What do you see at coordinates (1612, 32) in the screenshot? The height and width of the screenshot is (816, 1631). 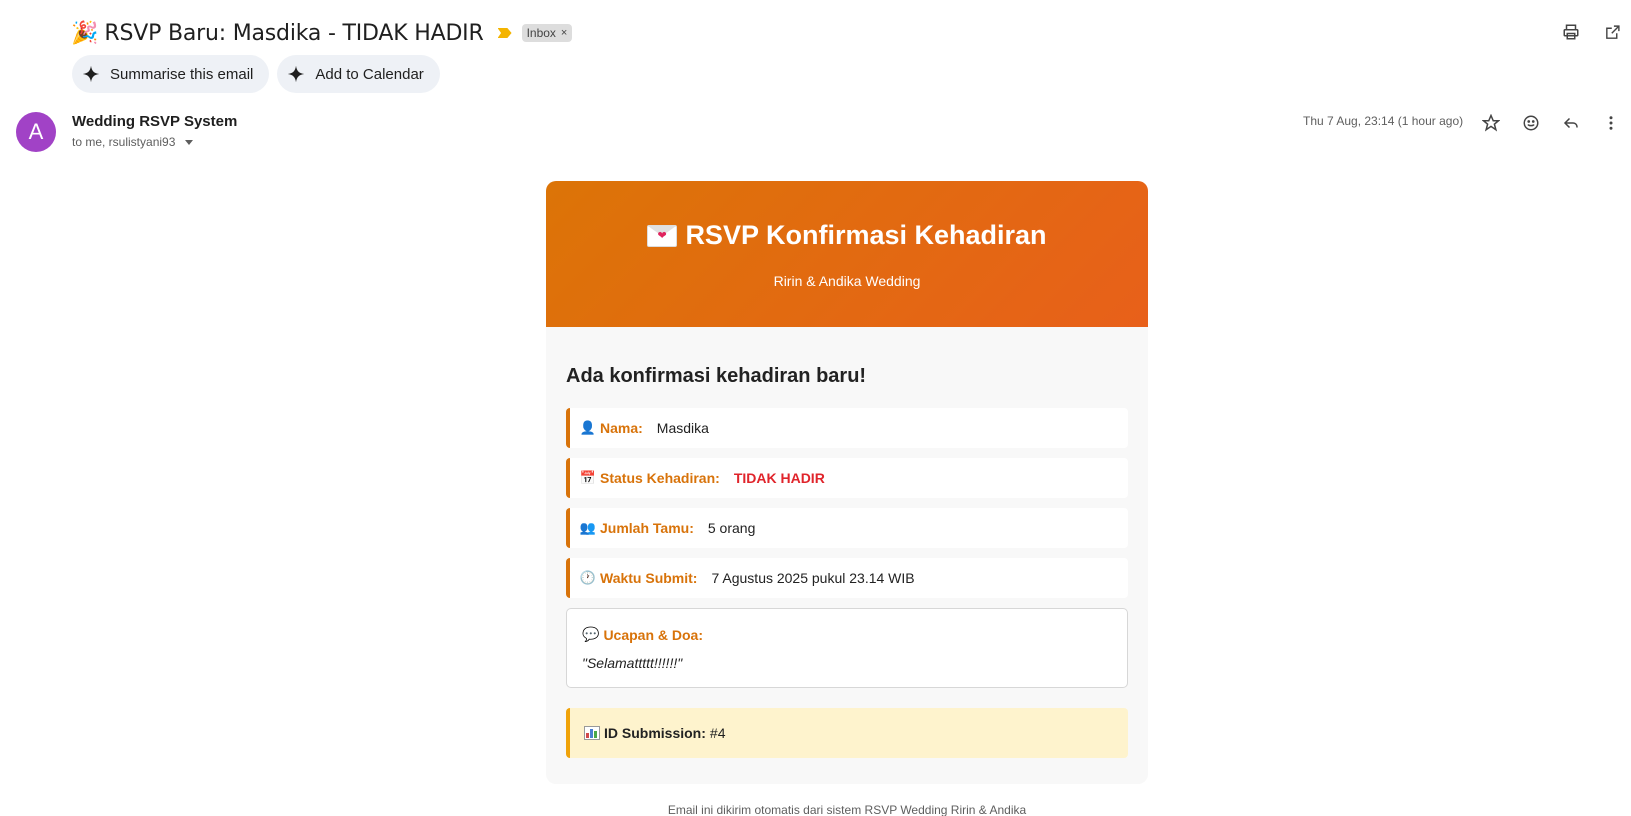 I see `open-in-new-window-icon` at bounding box center [1612, 32].